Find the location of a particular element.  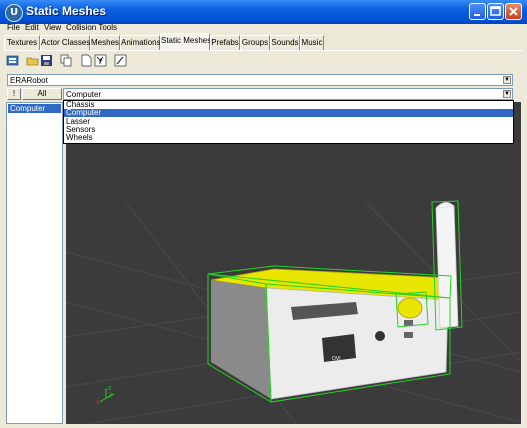

save-icon is located at coordinates (46, 60).